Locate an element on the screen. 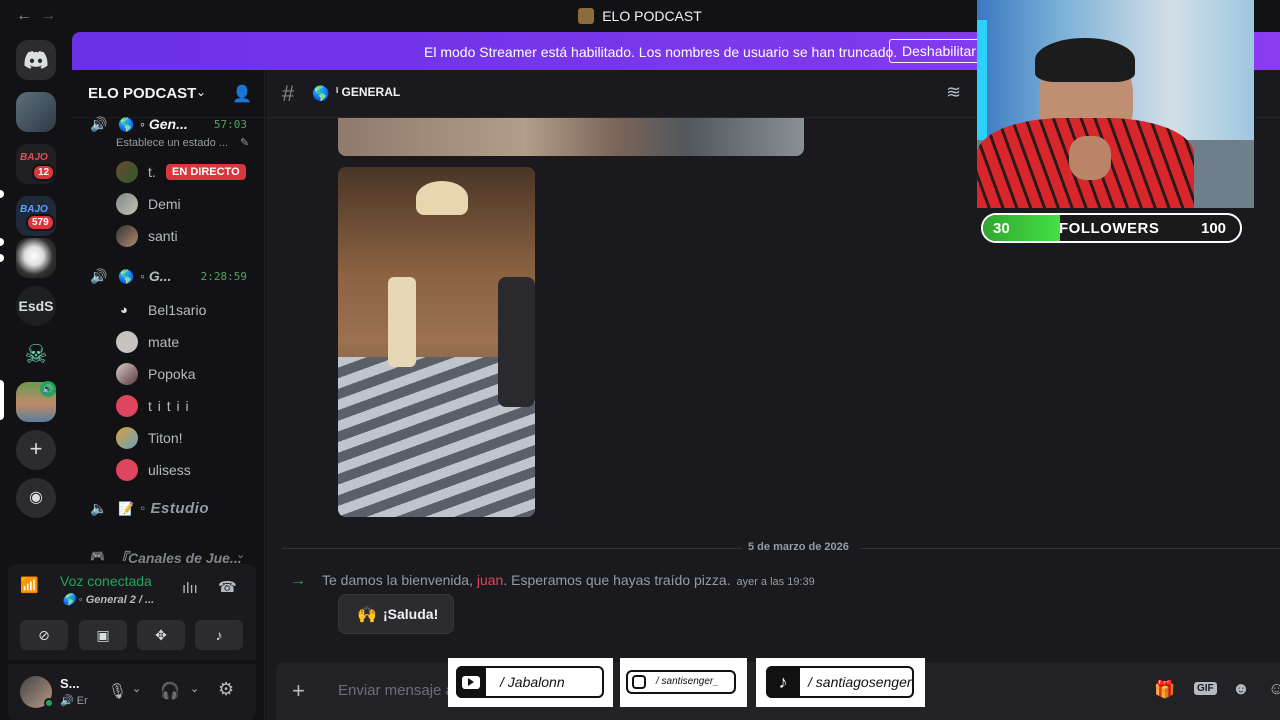 Image resolution: width=1280 pixels, height=720 pixels. discover-button: ◉ is located at coordinates (36, 498).